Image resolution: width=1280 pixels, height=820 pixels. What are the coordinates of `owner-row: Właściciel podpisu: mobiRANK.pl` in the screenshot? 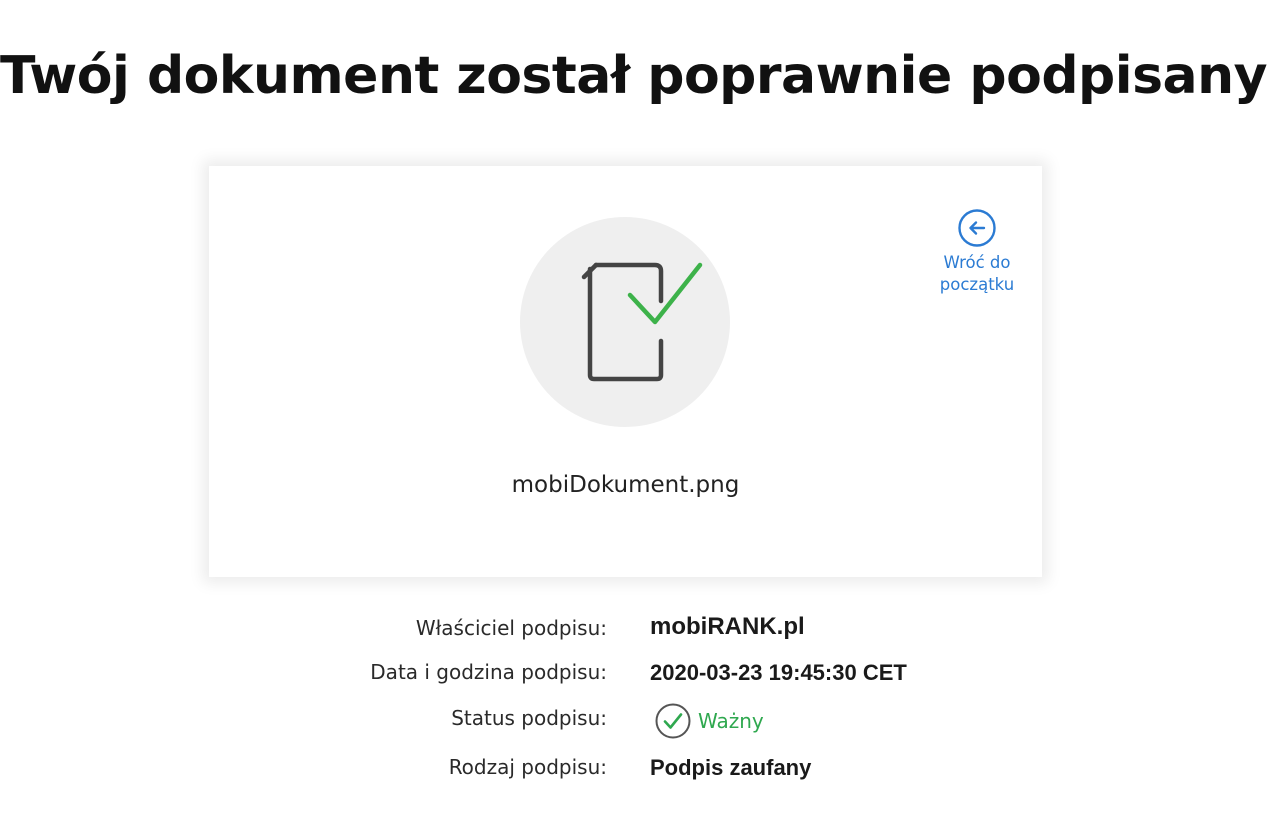 It's located at (640, 634).